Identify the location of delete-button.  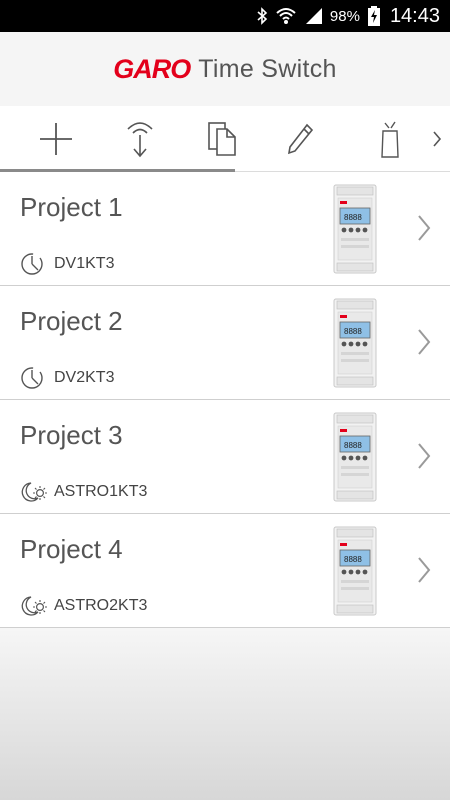
(390, 139).